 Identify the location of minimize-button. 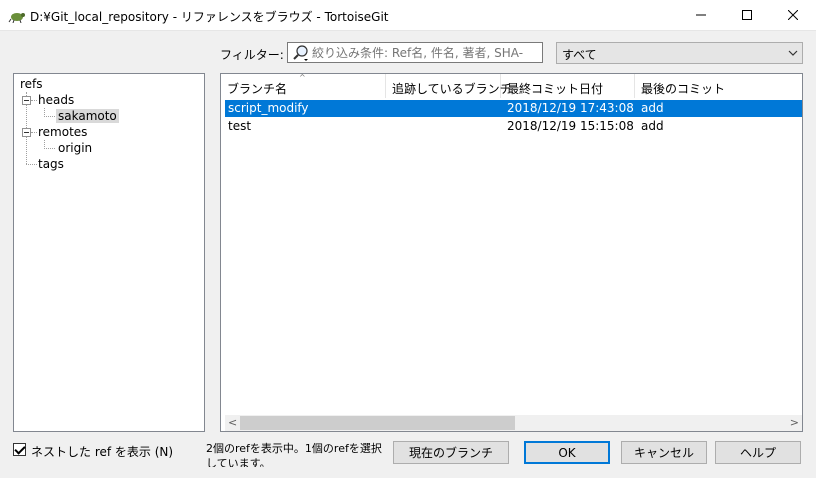
(701, 15).